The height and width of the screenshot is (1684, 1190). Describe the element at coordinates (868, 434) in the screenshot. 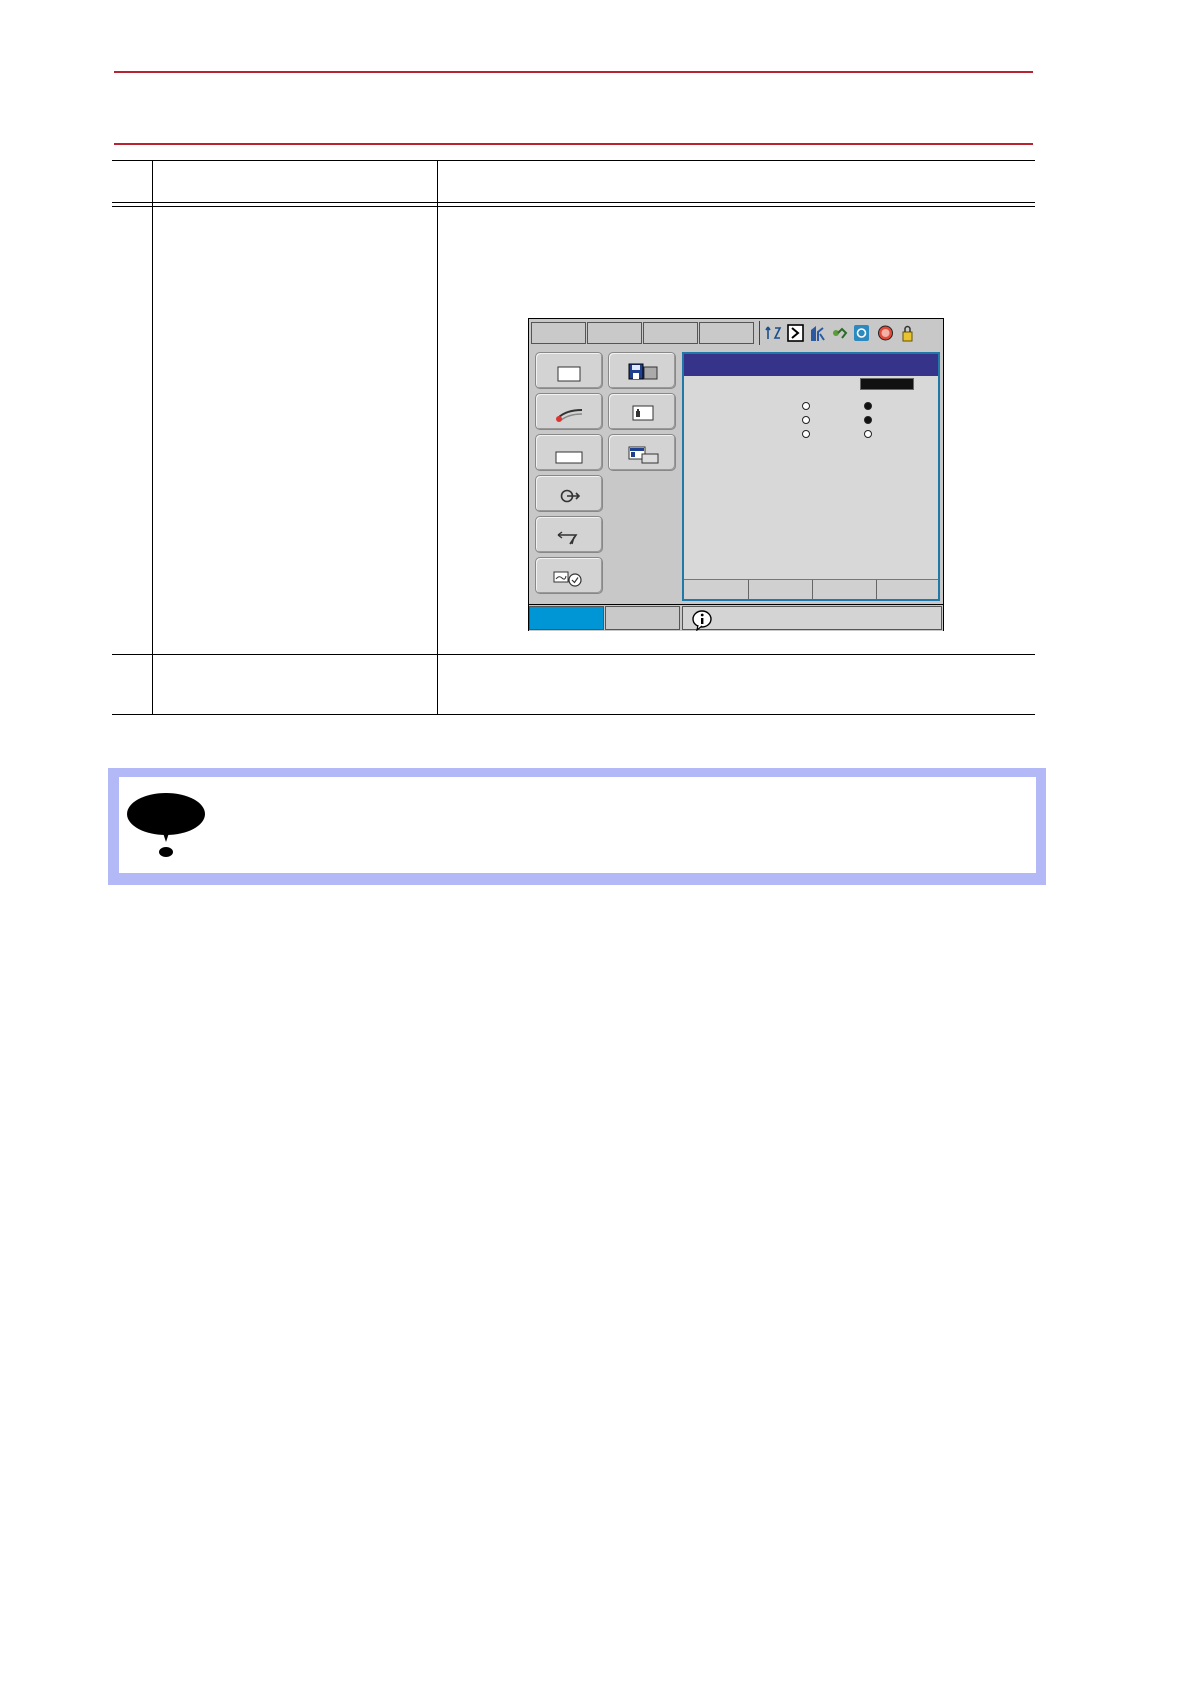

I see `radio-row-3-right` at that location.